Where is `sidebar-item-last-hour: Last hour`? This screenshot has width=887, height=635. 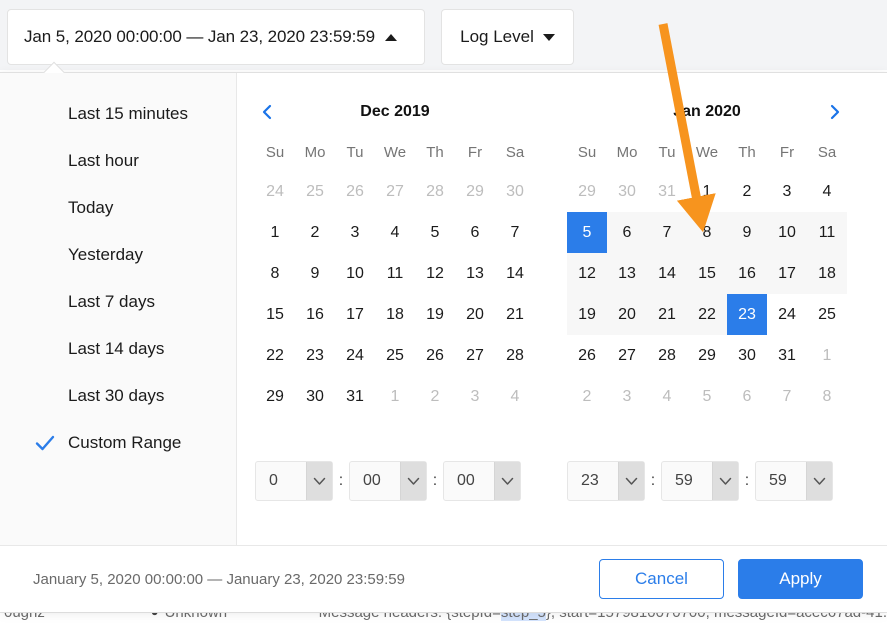
sidebar-item-last-hour: Last hour is located at coordinates (118, 160).